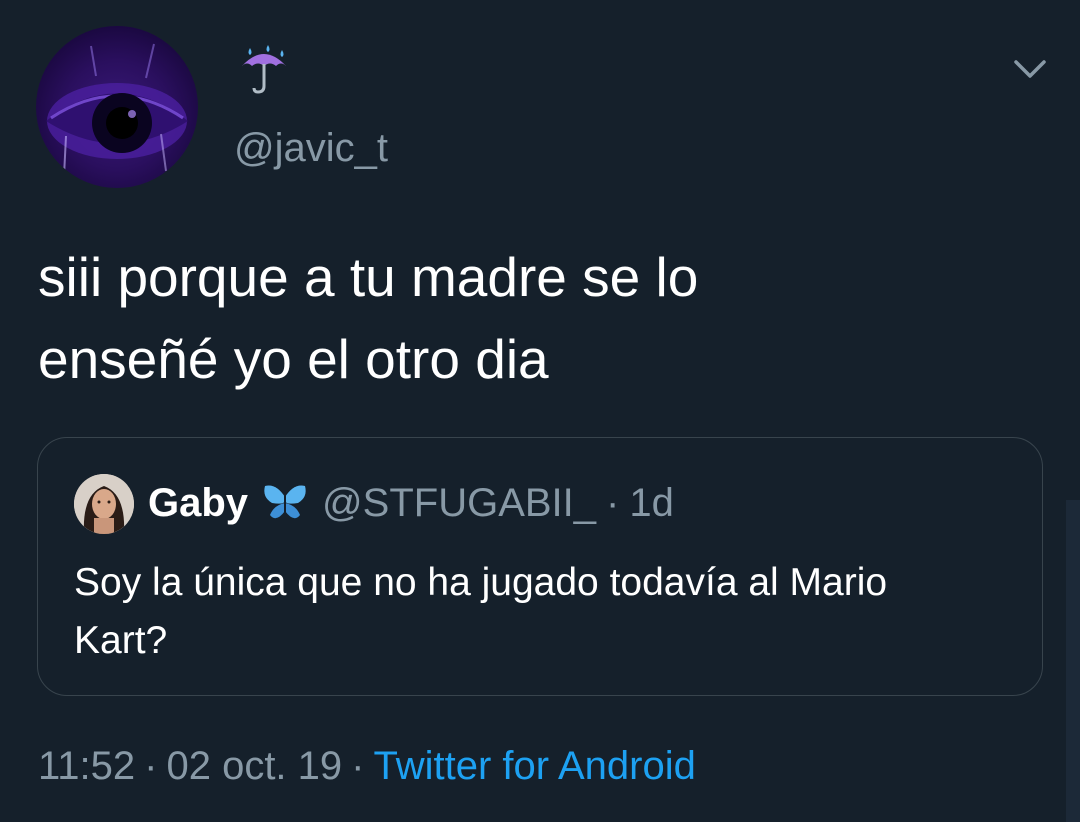 The height and width of the screenshot is (822, 1080). Describe the element at coordinates (198, 502) in the screenshot. I see `quoted-display-name: Gaby` at that location.